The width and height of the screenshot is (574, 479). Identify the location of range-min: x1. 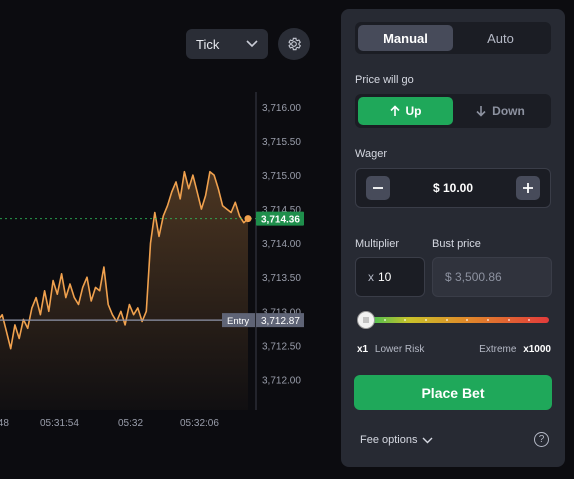
(363, 349).